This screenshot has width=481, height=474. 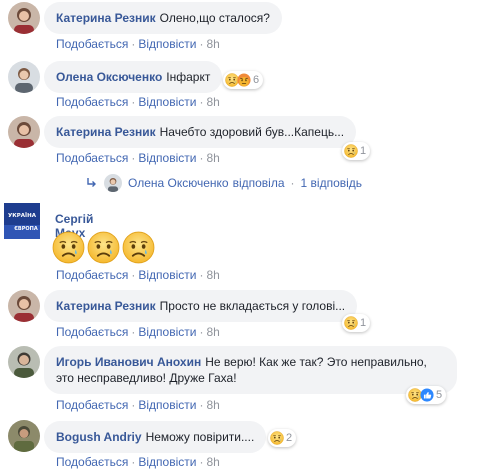 What do you see at coordinates (109, 77) in the screenshot?
I see `author-name: Олена Оксюченко` at bounding box center [109, 77].